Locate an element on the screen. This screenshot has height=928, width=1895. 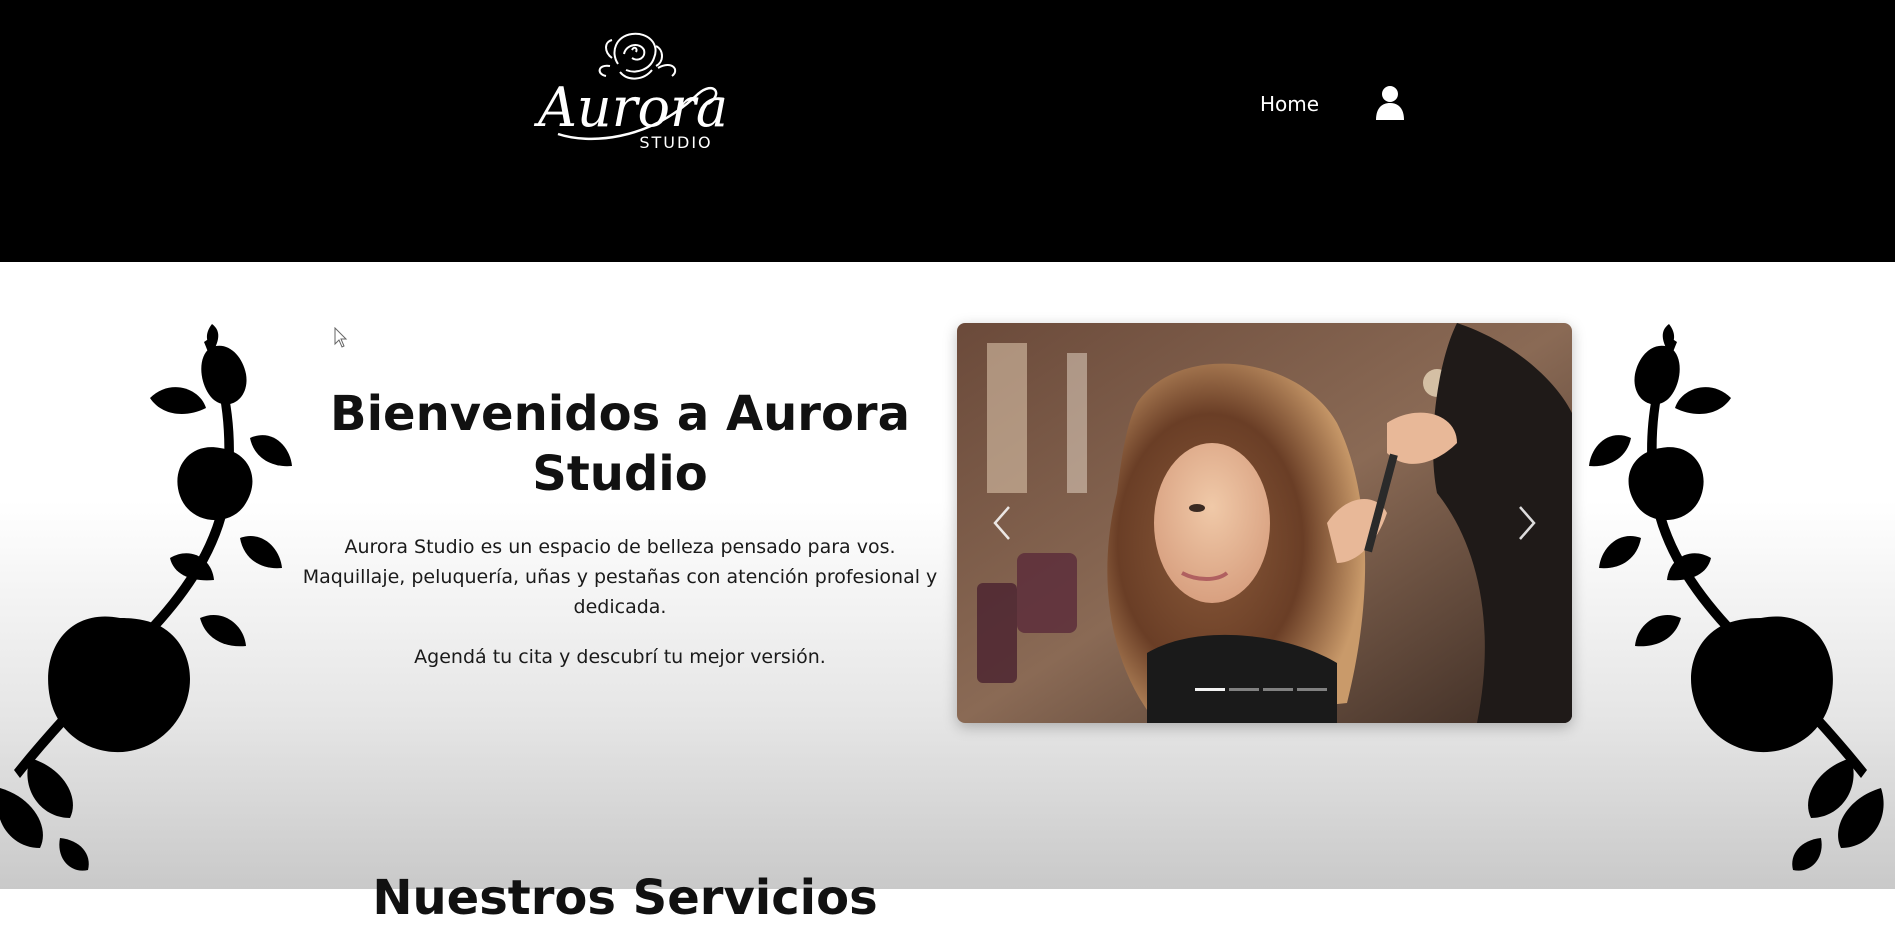
carousel-indicators is located at coordinates (1265, 691).